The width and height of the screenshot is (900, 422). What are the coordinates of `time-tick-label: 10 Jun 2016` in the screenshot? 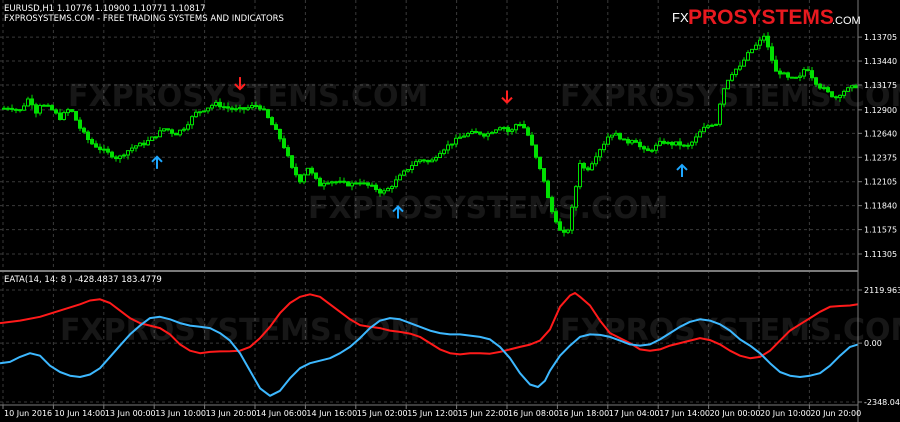 It's located at (28, 413).